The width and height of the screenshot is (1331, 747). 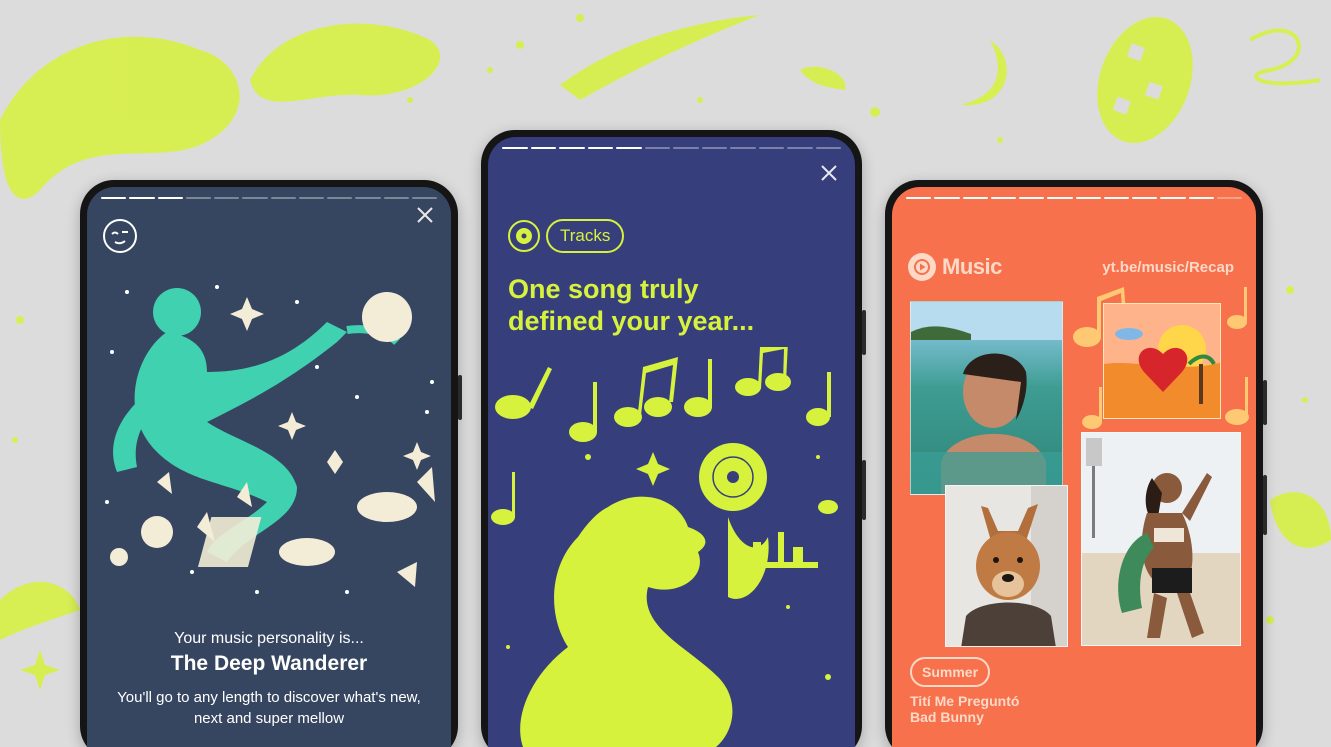 What do you see at coordinates (603, 289) in the screenshot?
I see `headline-line-1: One song truly` at bounding box center [603, 289].